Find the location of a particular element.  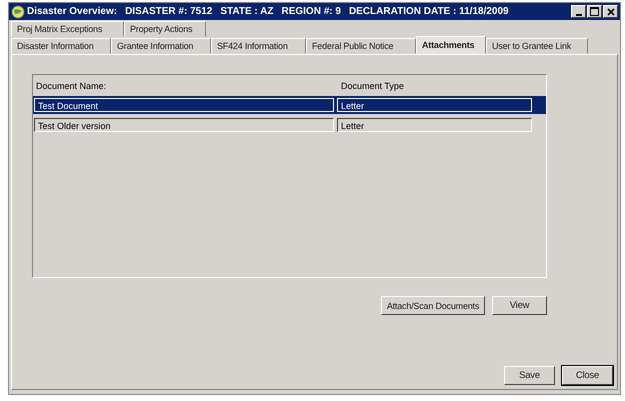

maximize-button is located at coordinates (594, 11).